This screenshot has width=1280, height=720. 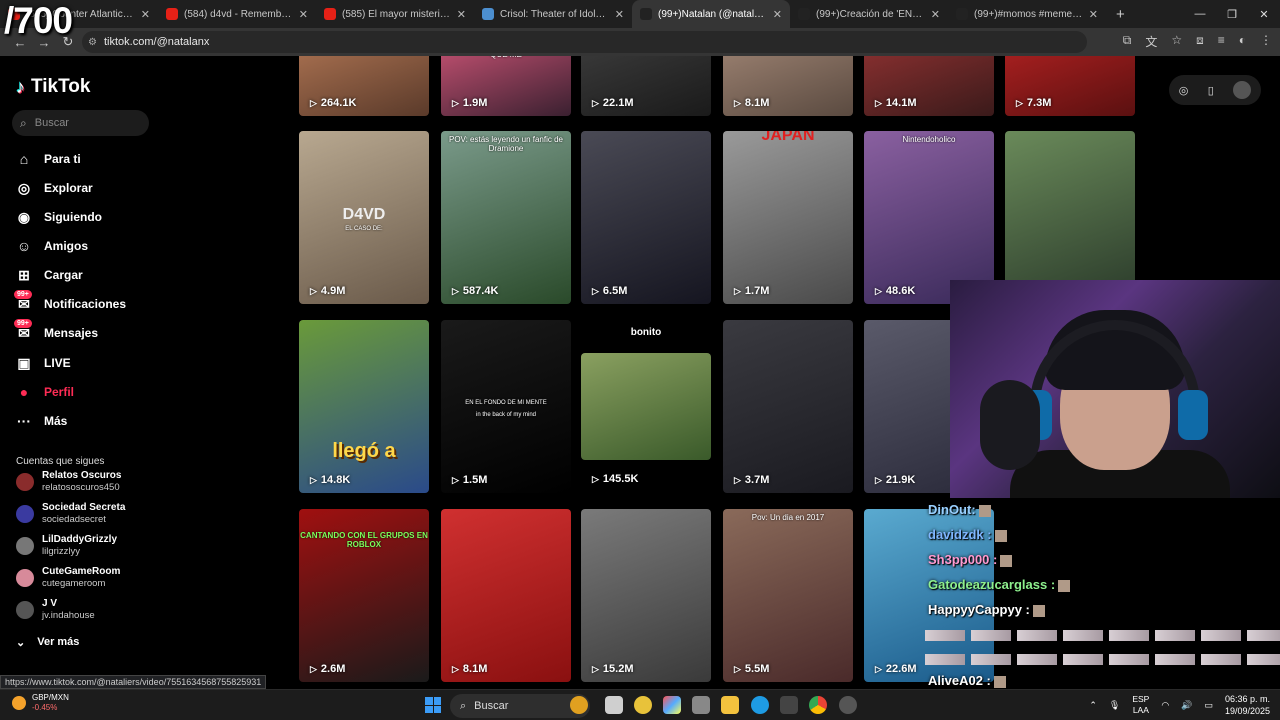 I want to click on browser-tab: (584) d4vd - Remember Me (fro ✕, so click(x=237, y=14).